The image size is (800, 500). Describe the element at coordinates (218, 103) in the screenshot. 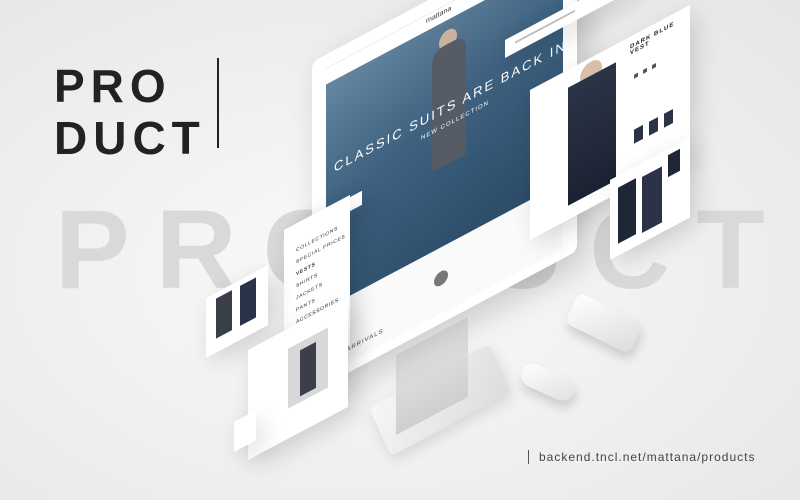

I see `title-divider` at that location.